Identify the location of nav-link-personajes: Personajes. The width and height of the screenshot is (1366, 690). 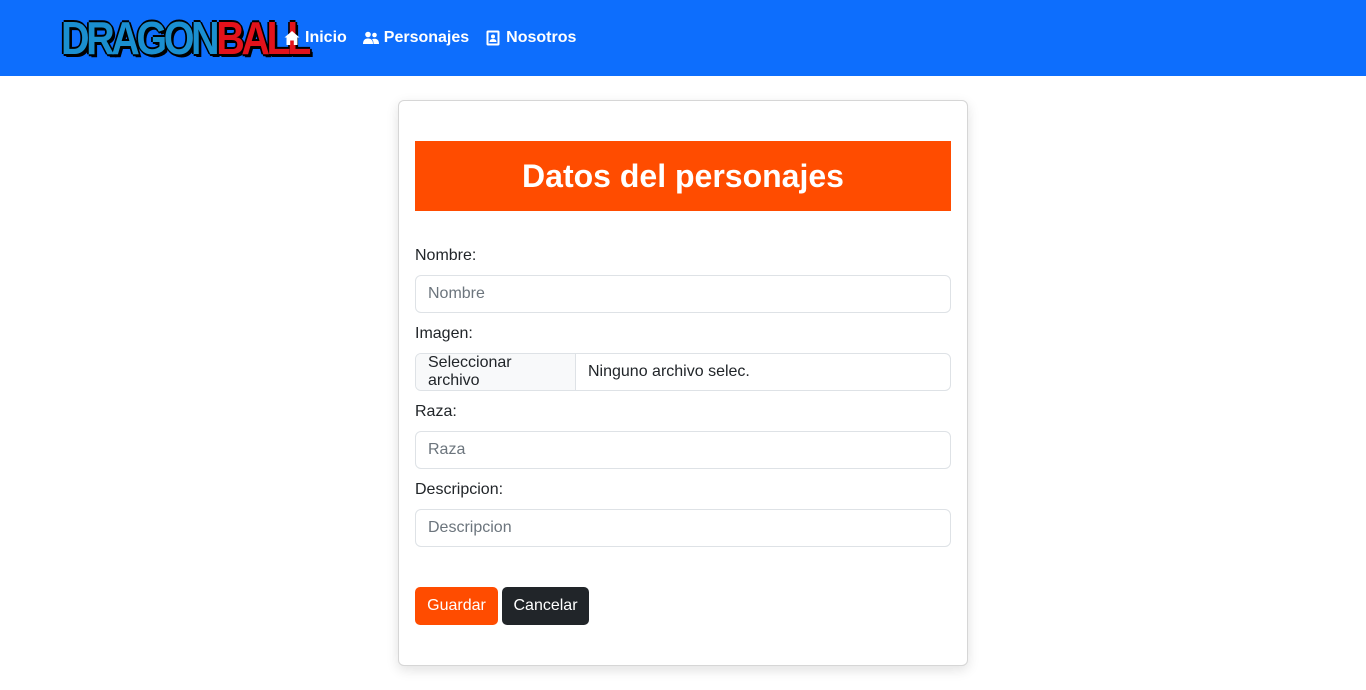
(416, 38).